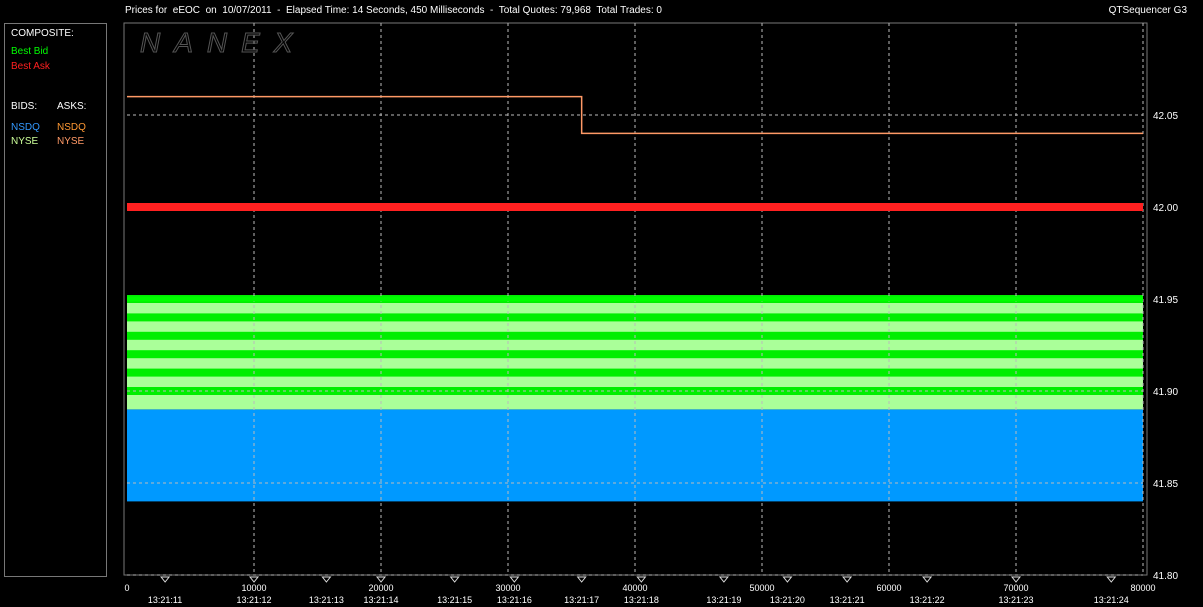  I want to click on time-label-7: 13:21:18, so click(641, 600).